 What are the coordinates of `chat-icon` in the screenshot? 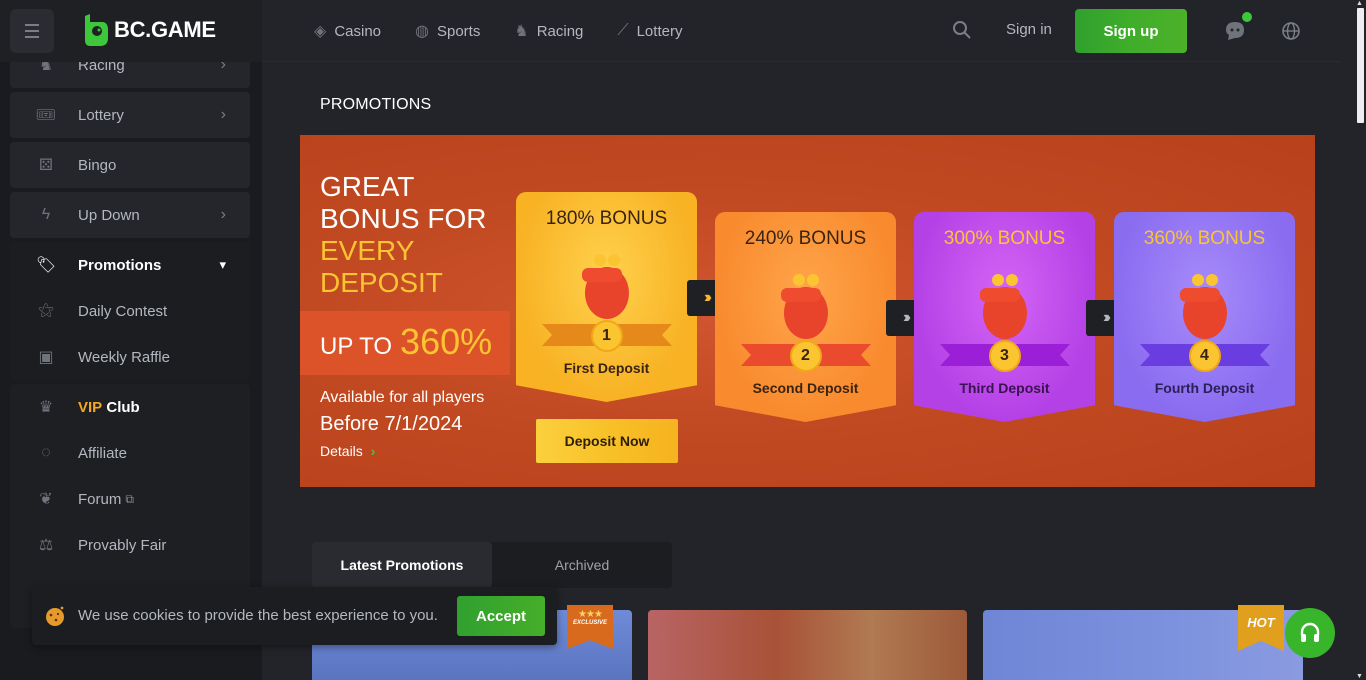 It's located at (1235, 31).